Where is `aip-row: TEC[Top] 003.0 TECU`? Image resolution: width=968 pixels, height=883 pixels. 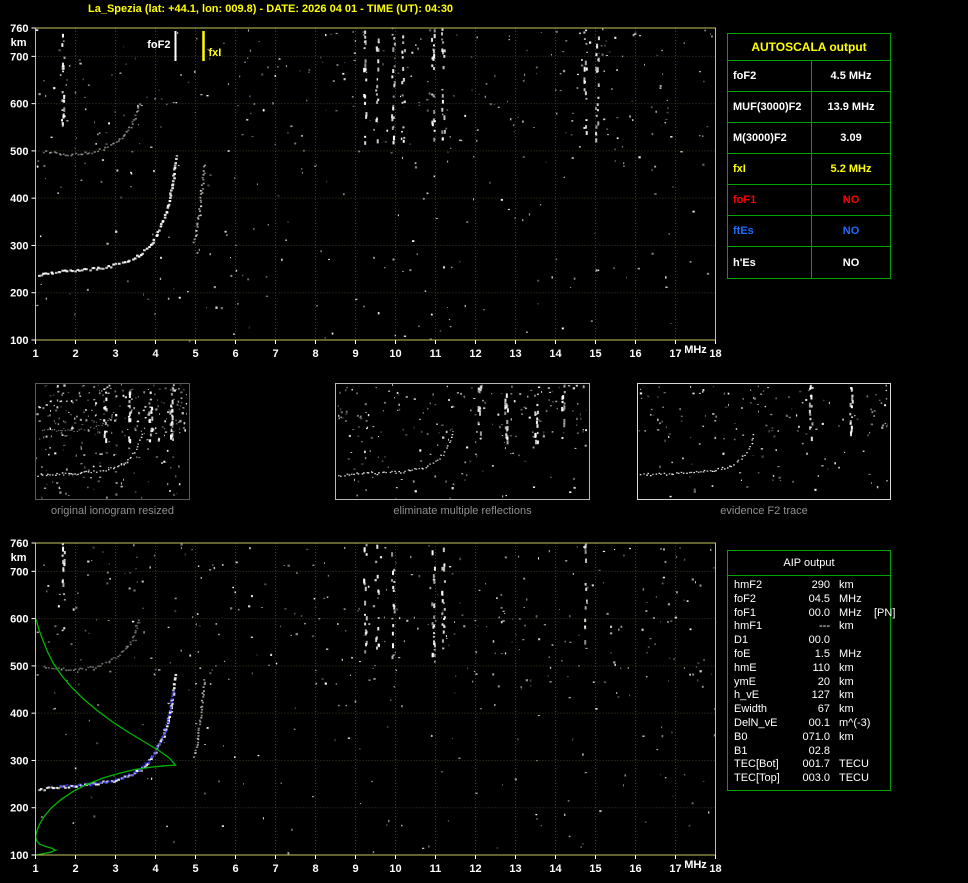
aip-row: TEC[Top] 003.0 TECU is located at coordinates (809, 779).